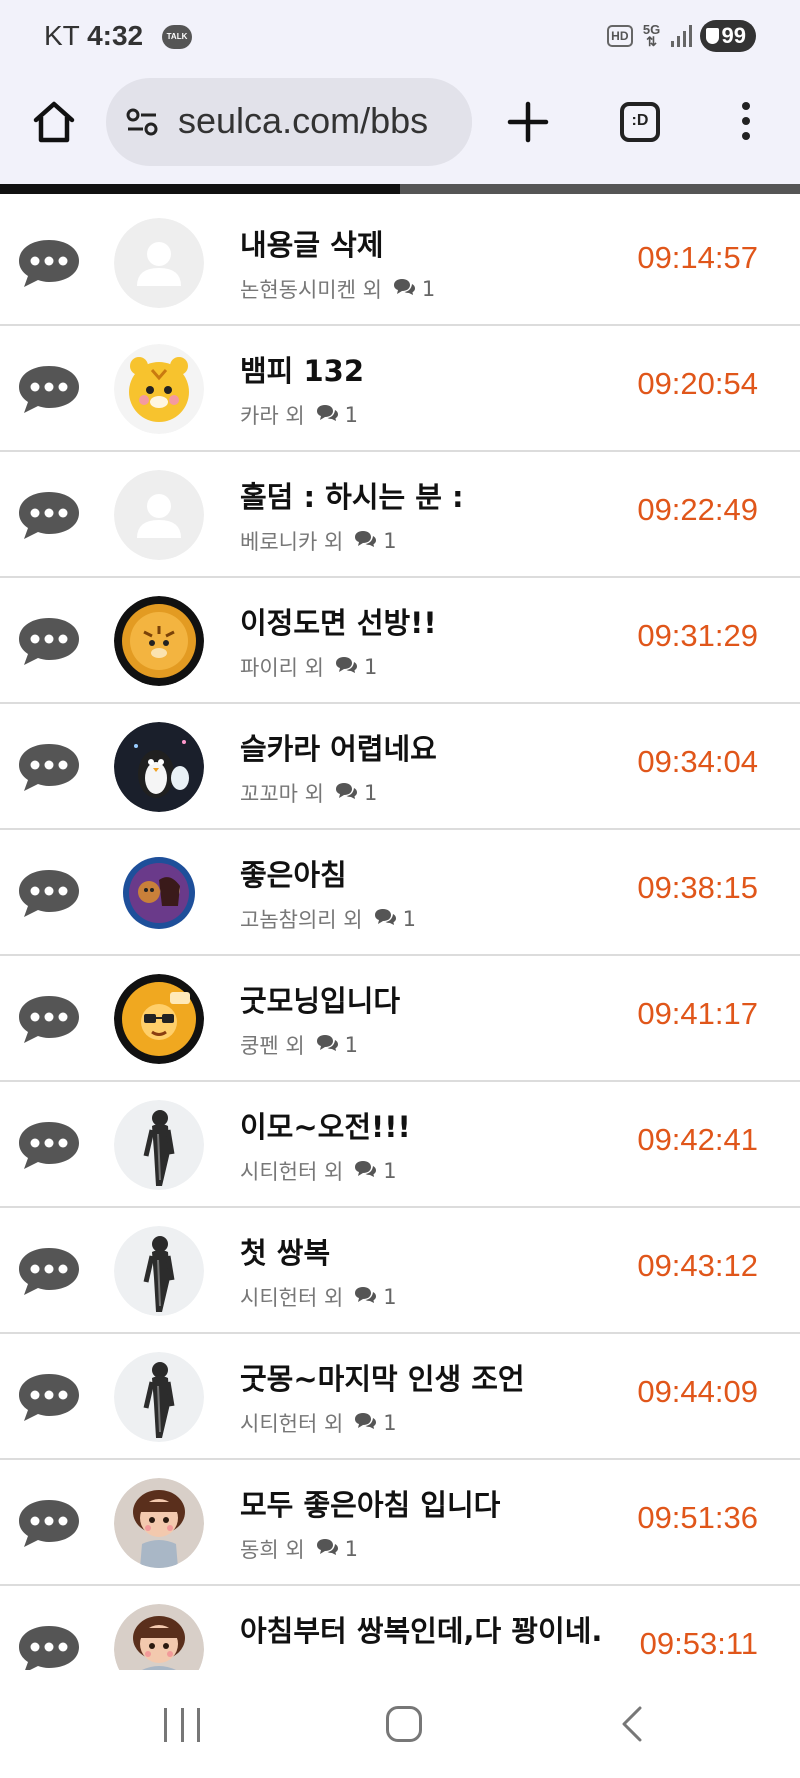 The width and height of the screenshot is (800, 1778). Describe the element at coordinates (400, 263) in the screenshot. I see `post-row: 내용글 삭제 논현동시미켄 외 1 09:14:57` at that location.